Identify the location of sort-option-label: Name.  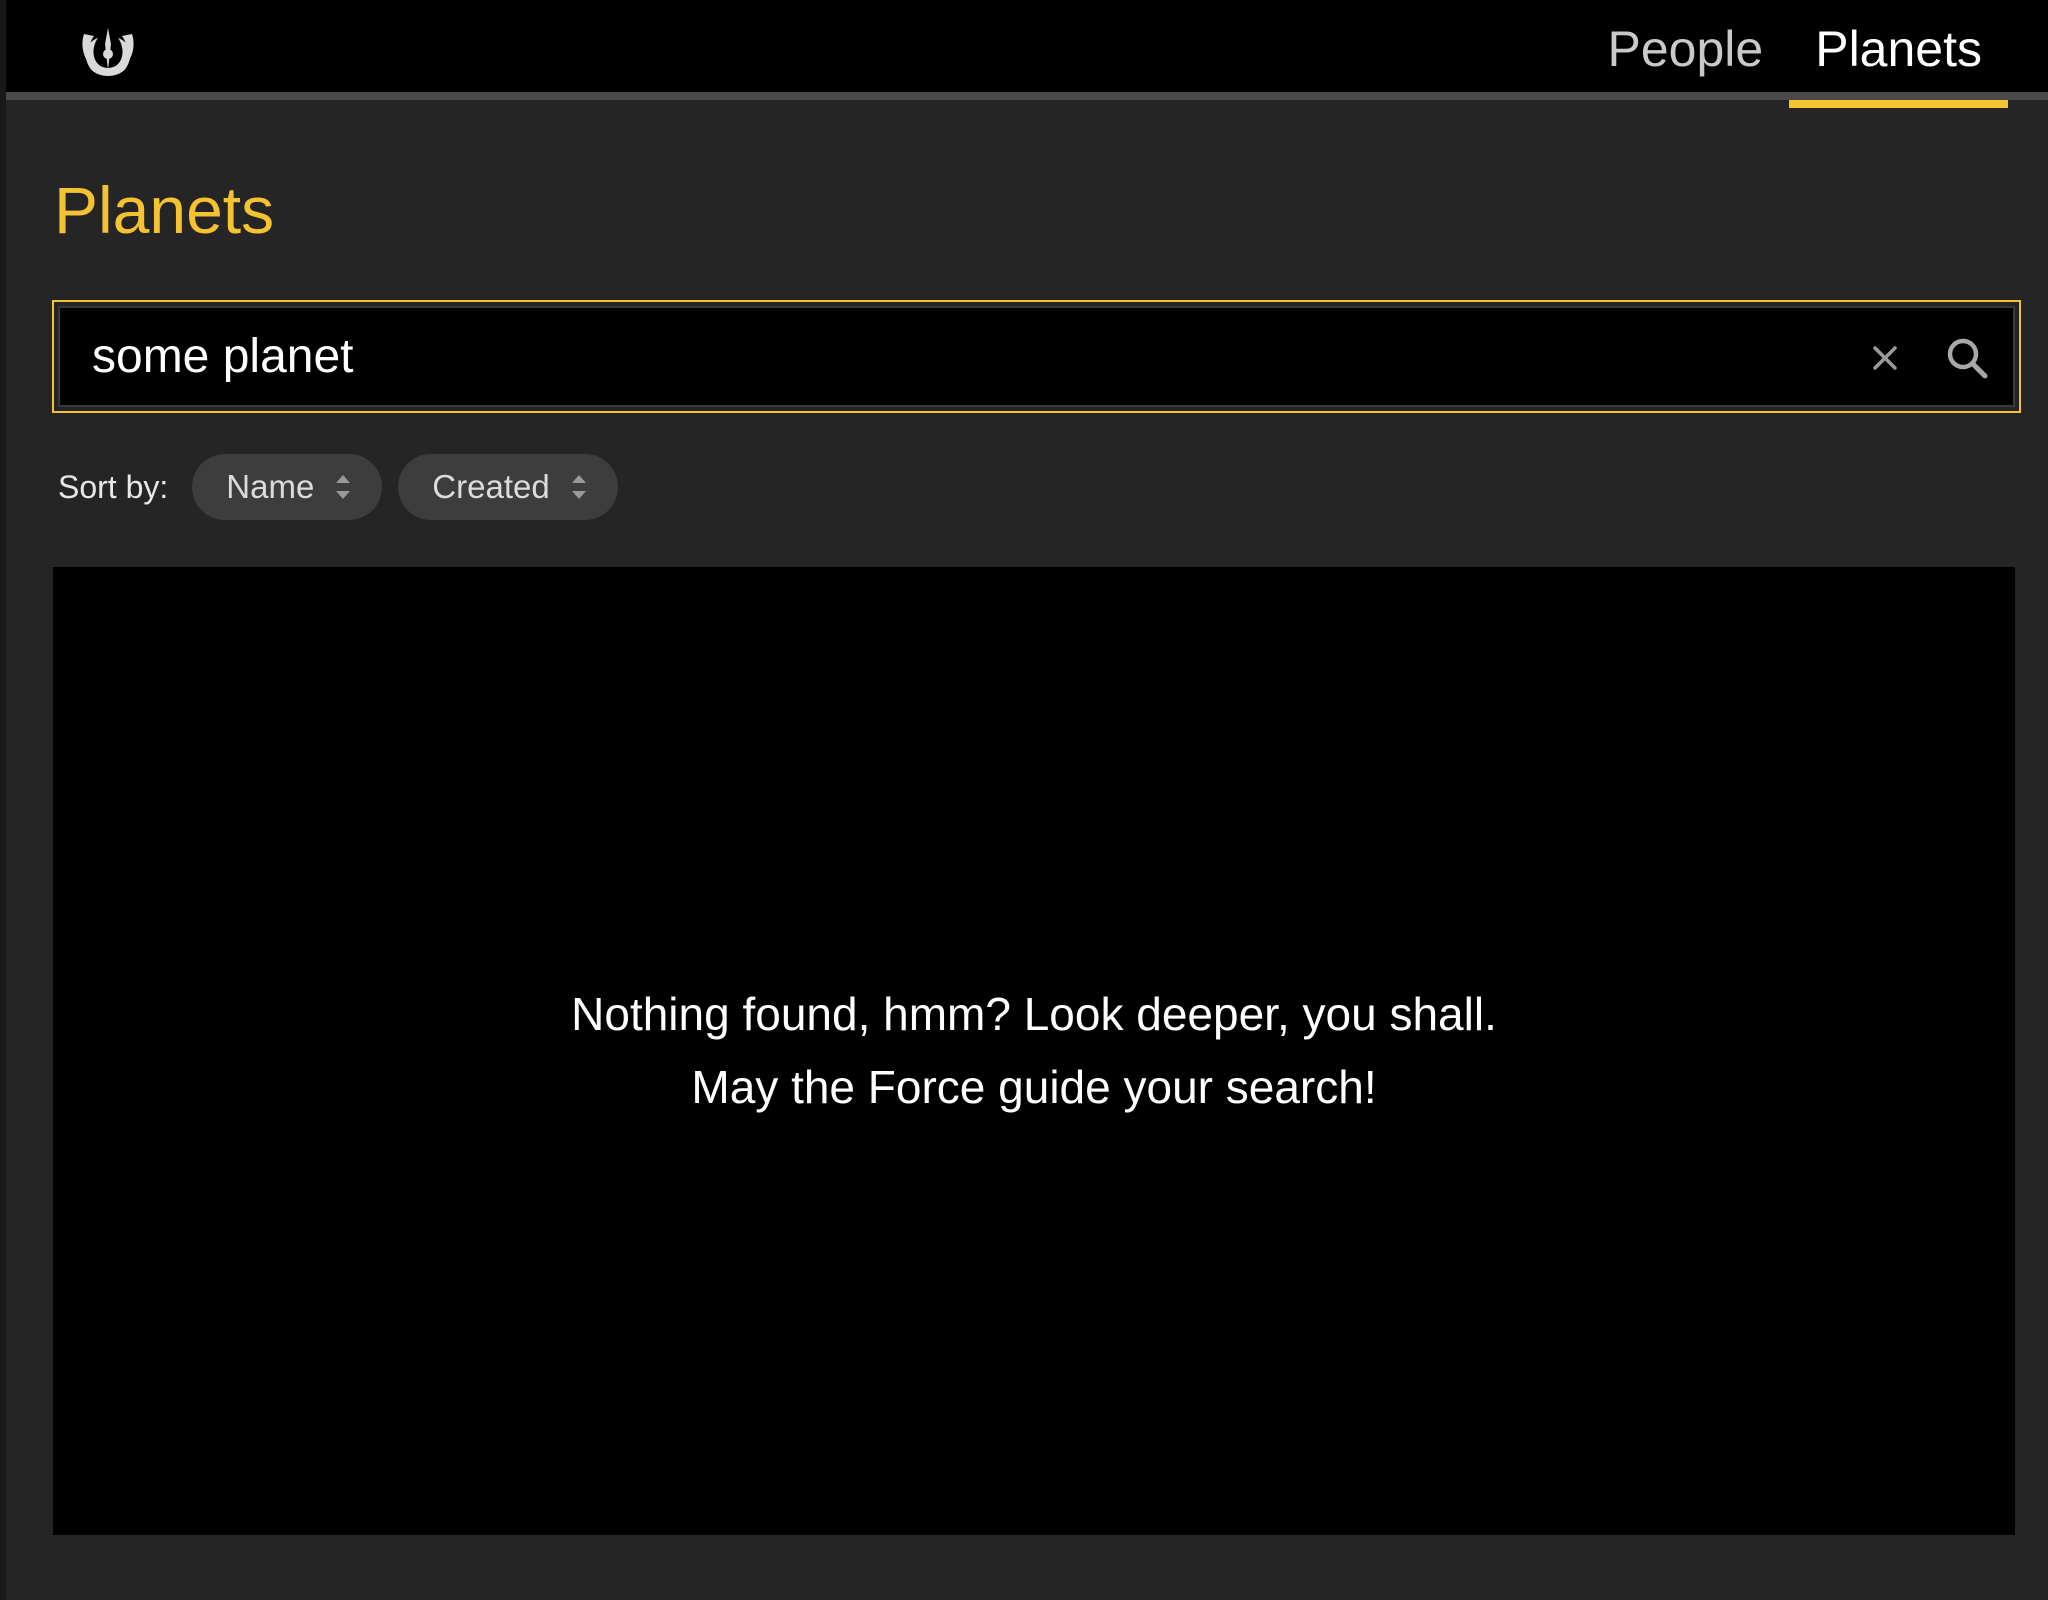
(270, 486).